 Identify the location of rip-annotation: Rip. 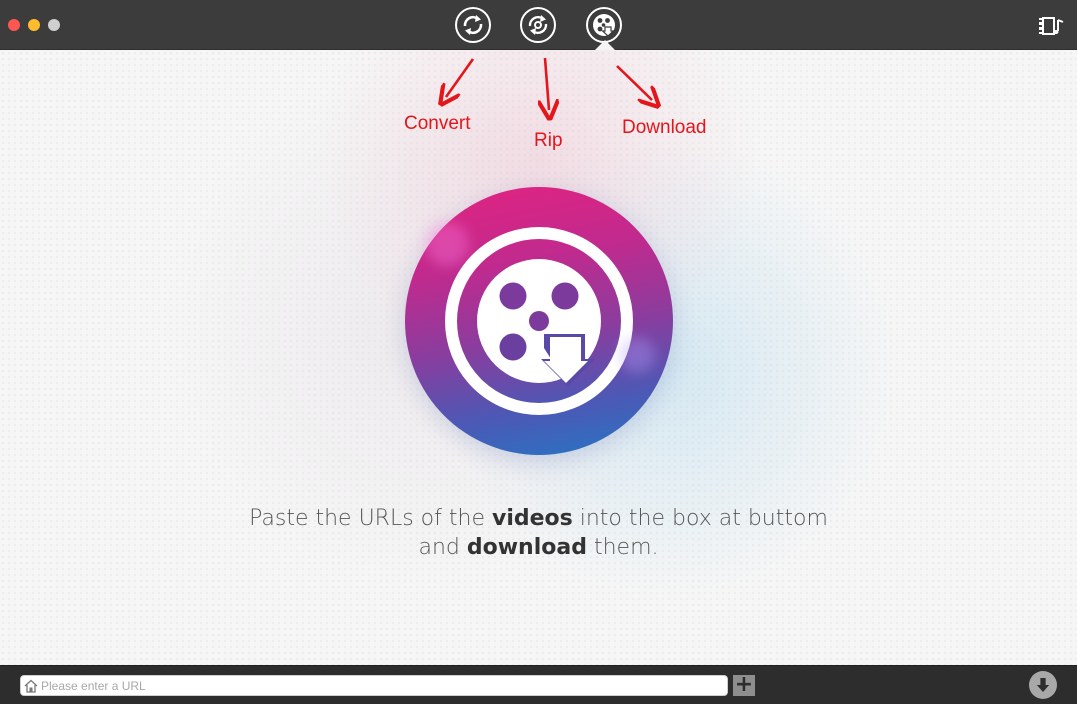
(548, 140).